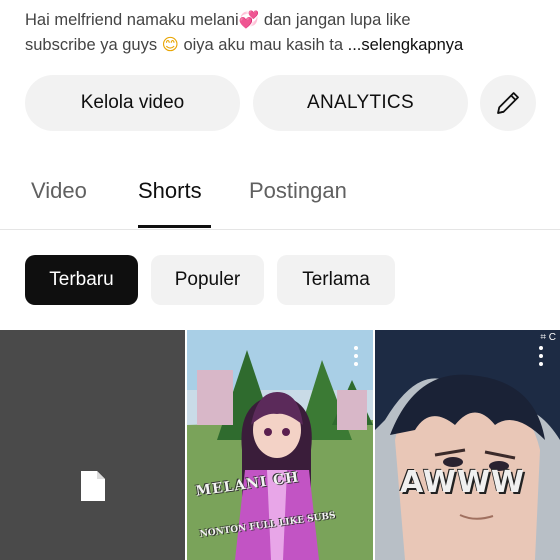 The image size is (560, 560). Describe the element at coordinates (406, 45) in the screenshot. I see `show-more-link: ...selengkapnya` at that location.